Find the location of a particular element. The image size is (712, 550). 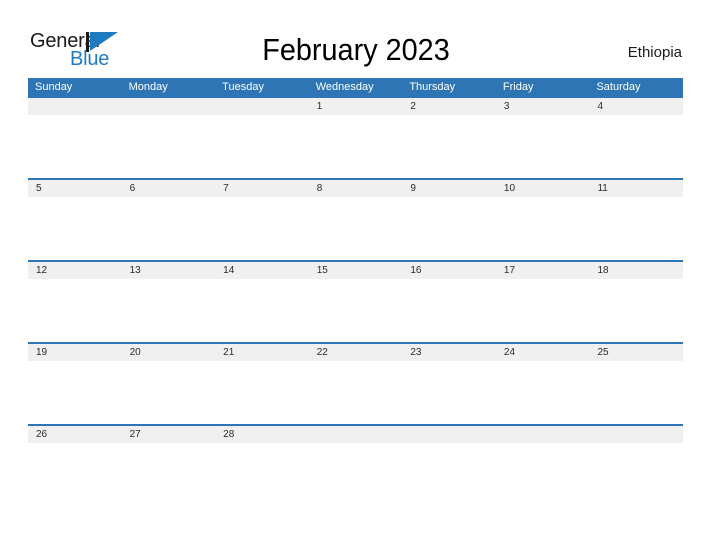

weekday-tuesday: Tuesday is located at coordinates (243, 87).